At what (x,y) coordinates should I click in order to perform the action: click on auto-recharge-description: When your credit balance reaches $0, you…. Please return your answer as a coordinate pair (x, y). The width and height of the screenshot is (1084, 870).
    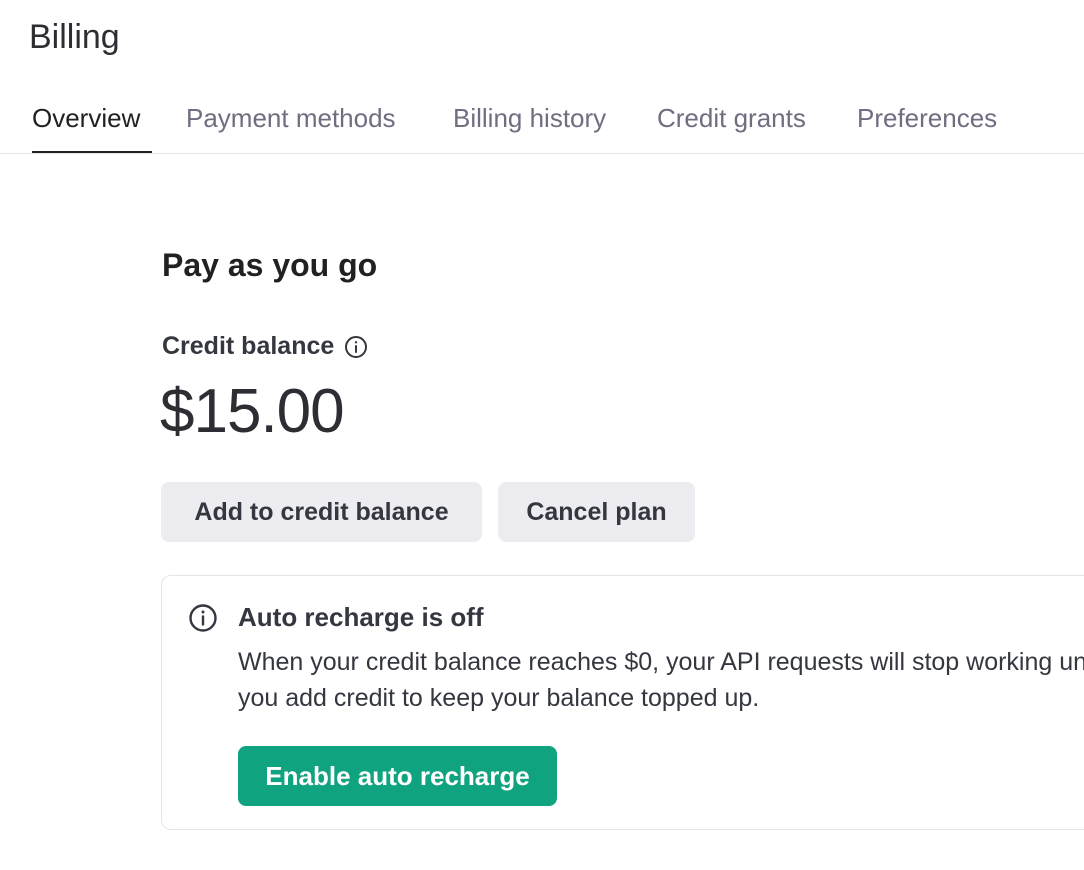
    Looking at the image, I should click on (661, 680).